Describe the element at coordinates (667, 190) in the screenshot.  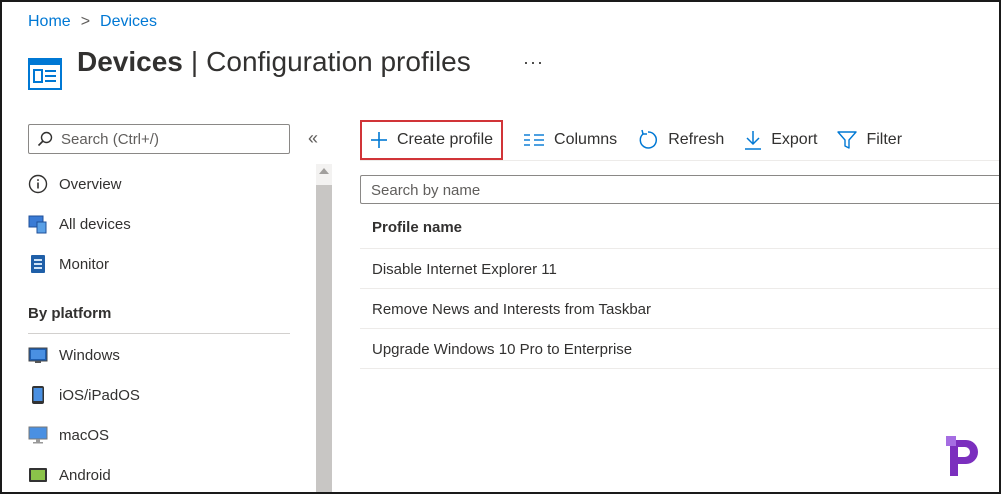
I see `profile-search-input` at that location.